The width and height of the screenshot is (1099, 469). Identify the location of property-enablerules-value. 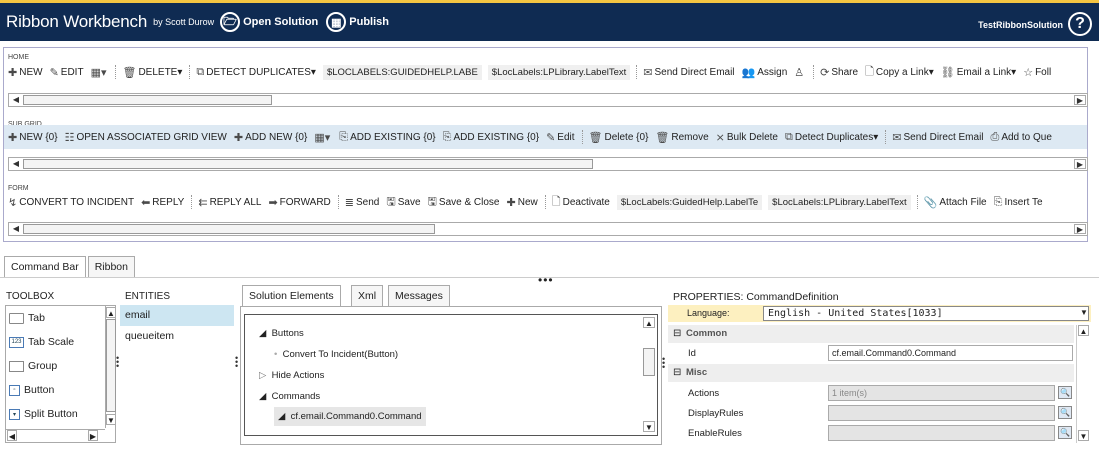
(941, 433).